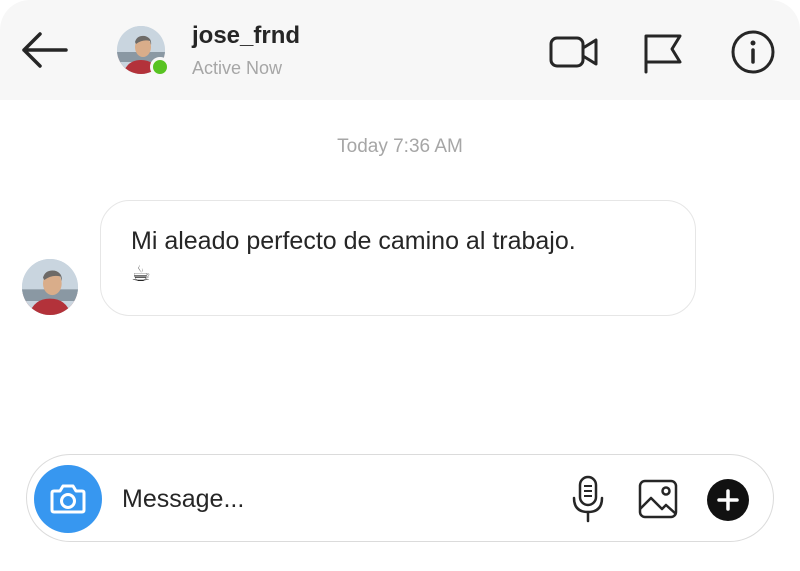 The height and width of the screenshot is (571, 800). Describe the element at coordinates (160, 67) in the screenshot. I see `online-status-dot` at that location.